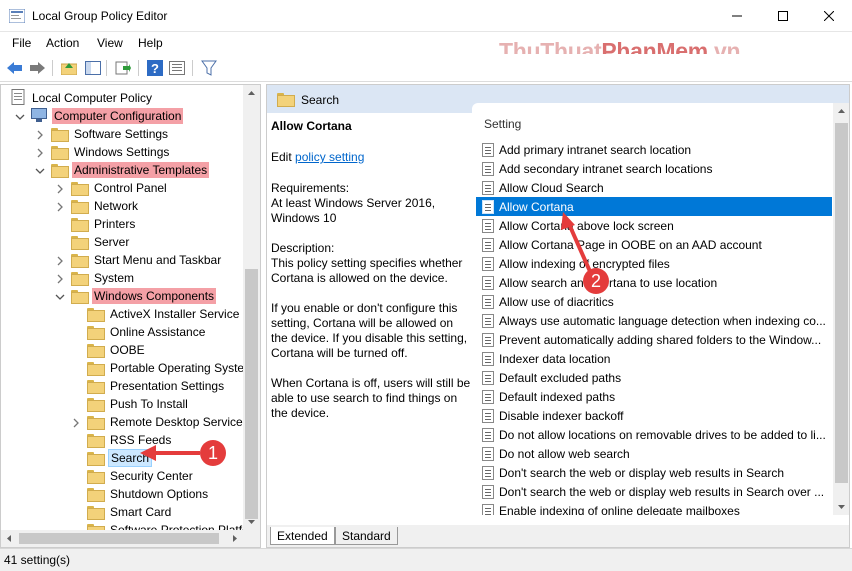 The width and height of the screenshot is (852, 571). Describe the element at coordinates (213, 453) in the screenshot. I see `step-badge-1: 1` at that location.